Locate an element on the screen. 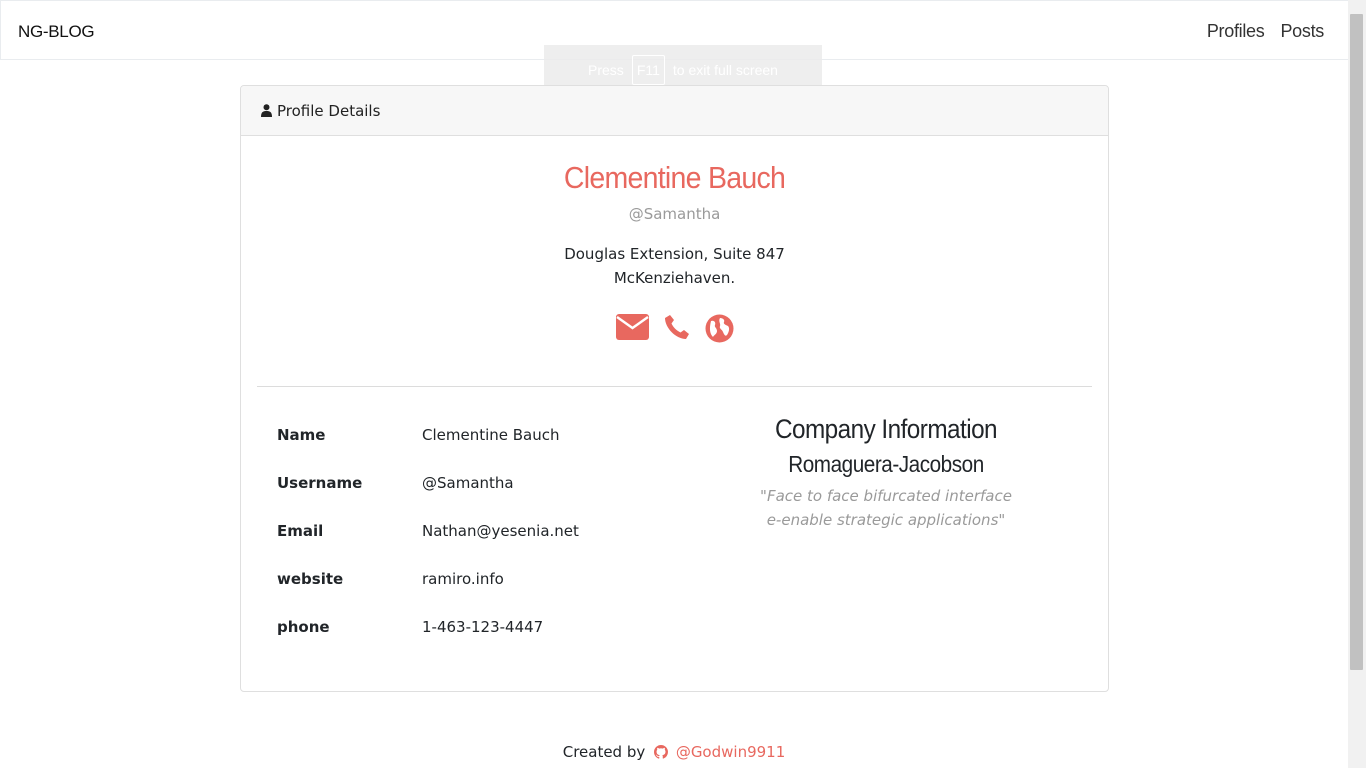  detail-value: Clementine Bauch is located at coordinates (491, 435).